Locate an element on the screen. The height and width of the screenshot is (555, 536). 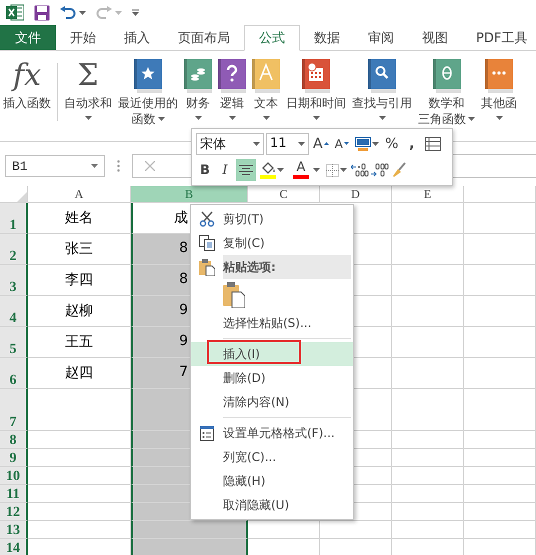
ribbon-button: 数学和 三角函数 is located at coordinates (446, 92).